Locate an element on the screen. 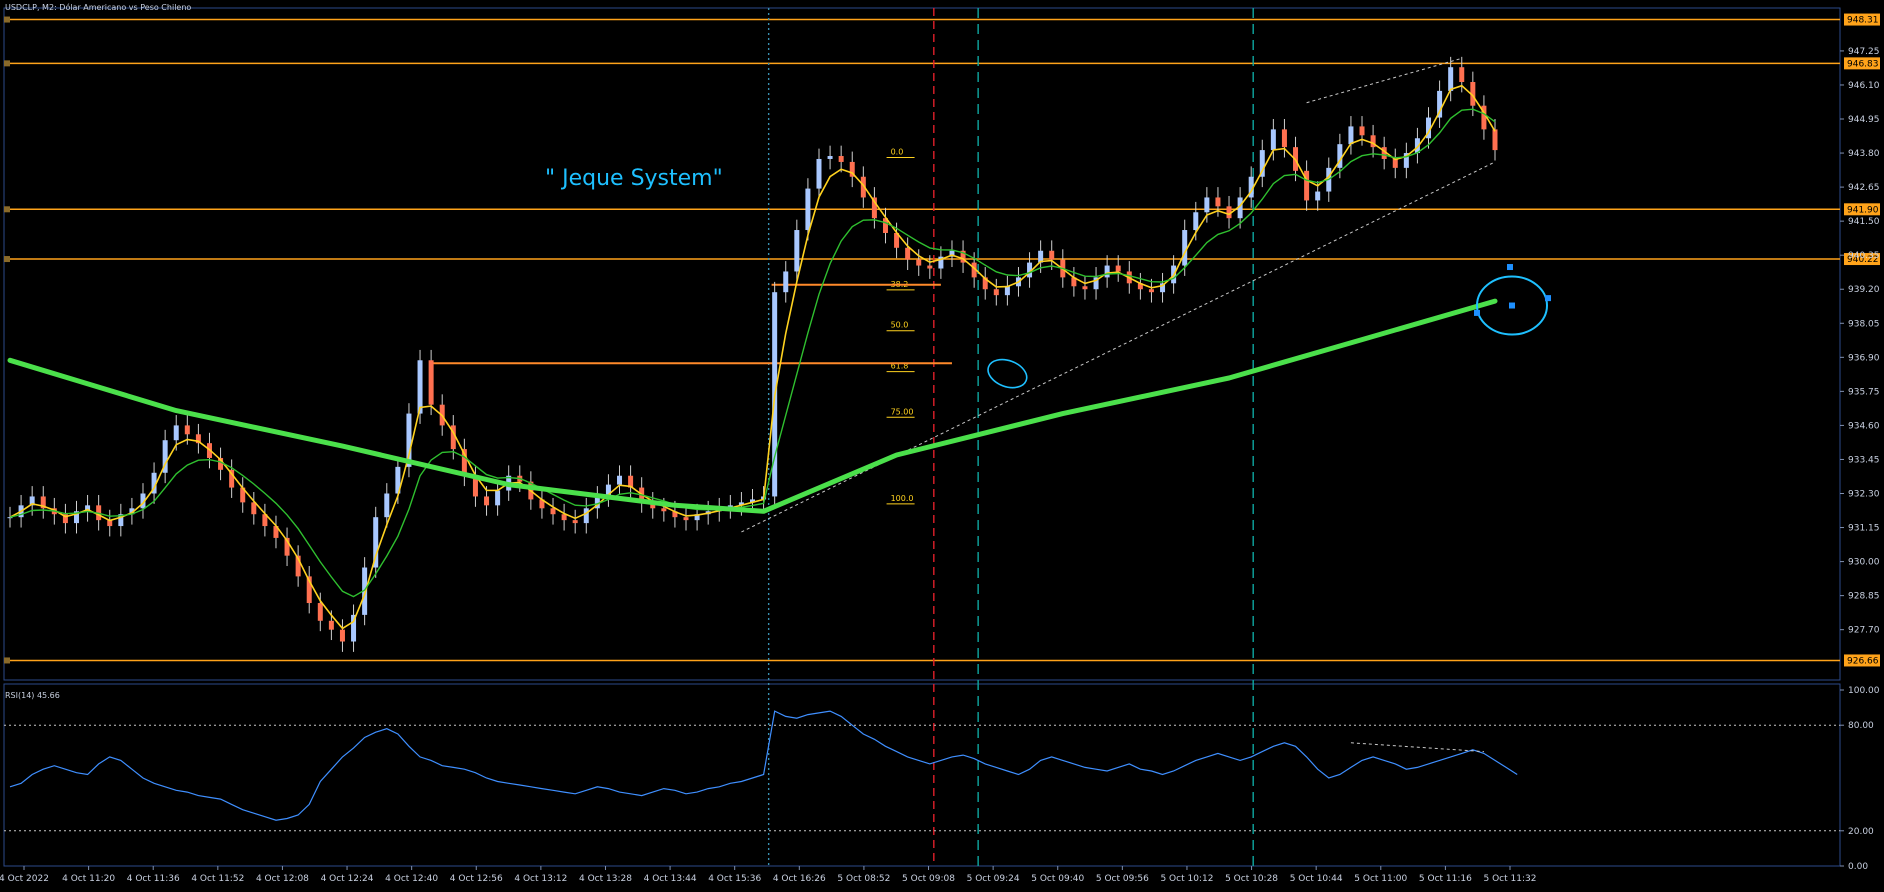 This screenshot has width=1884, height=892. time-tick-label: 4 Oct 12:56 is located at coordinates (476, 879).